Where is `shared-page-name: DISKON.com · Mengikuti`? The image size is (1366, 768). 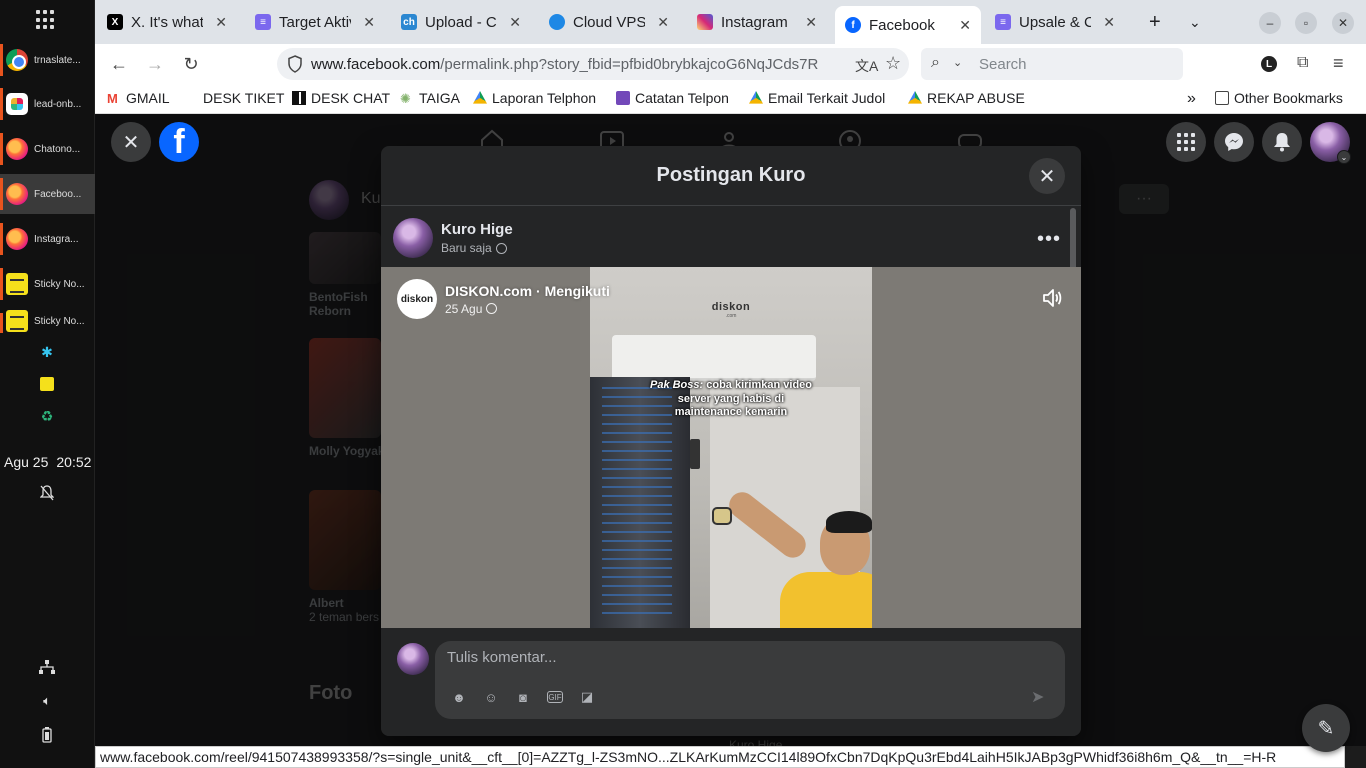
shared-page-name: DISKON.com · Mengikuti is located at coordinates (527, 291).